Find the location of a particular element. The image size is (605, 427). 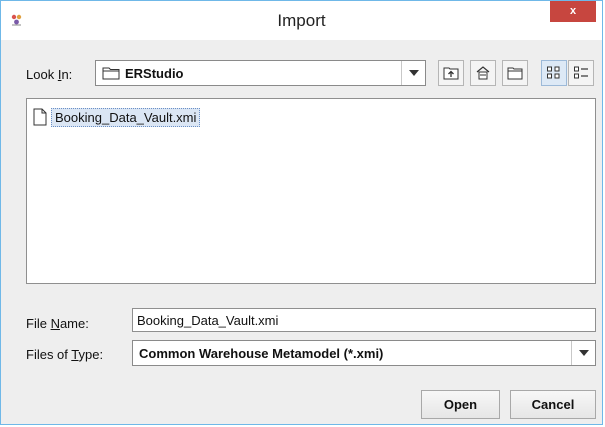

document-icon is located at coordinates (40, 117).